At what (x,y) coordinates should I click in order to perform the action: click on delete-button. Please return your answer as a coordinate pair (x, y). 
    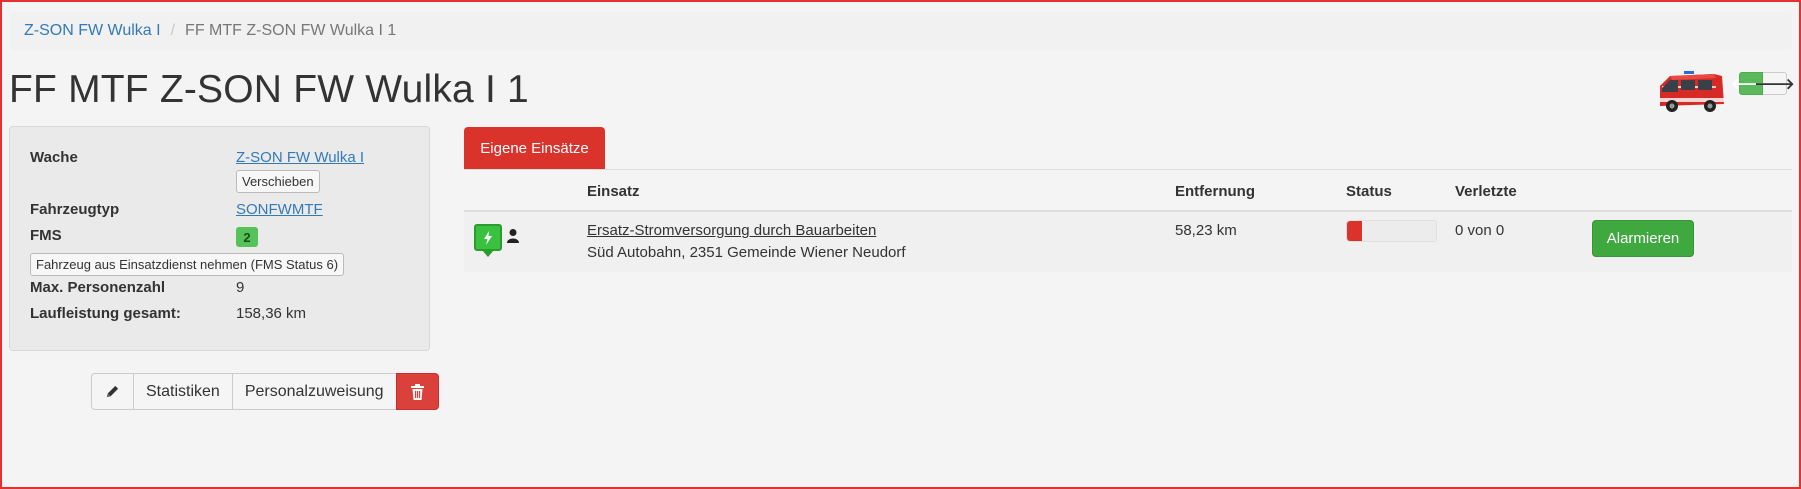
    Looking at the image, I should click on (417, 391).